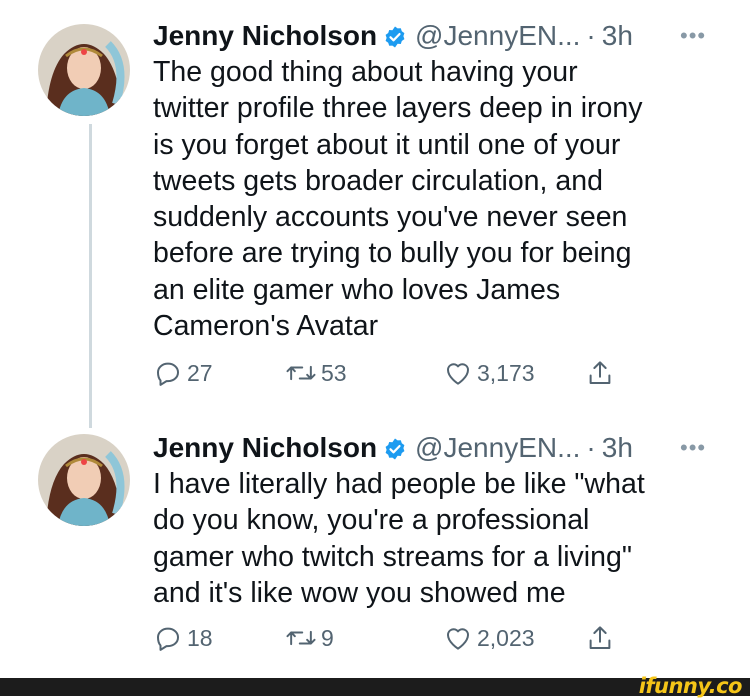 This screenshot has height=698, width=750. Describe the element at coordinates (183, 638) in the screenshot. I see `reply-button: 18` at that location.